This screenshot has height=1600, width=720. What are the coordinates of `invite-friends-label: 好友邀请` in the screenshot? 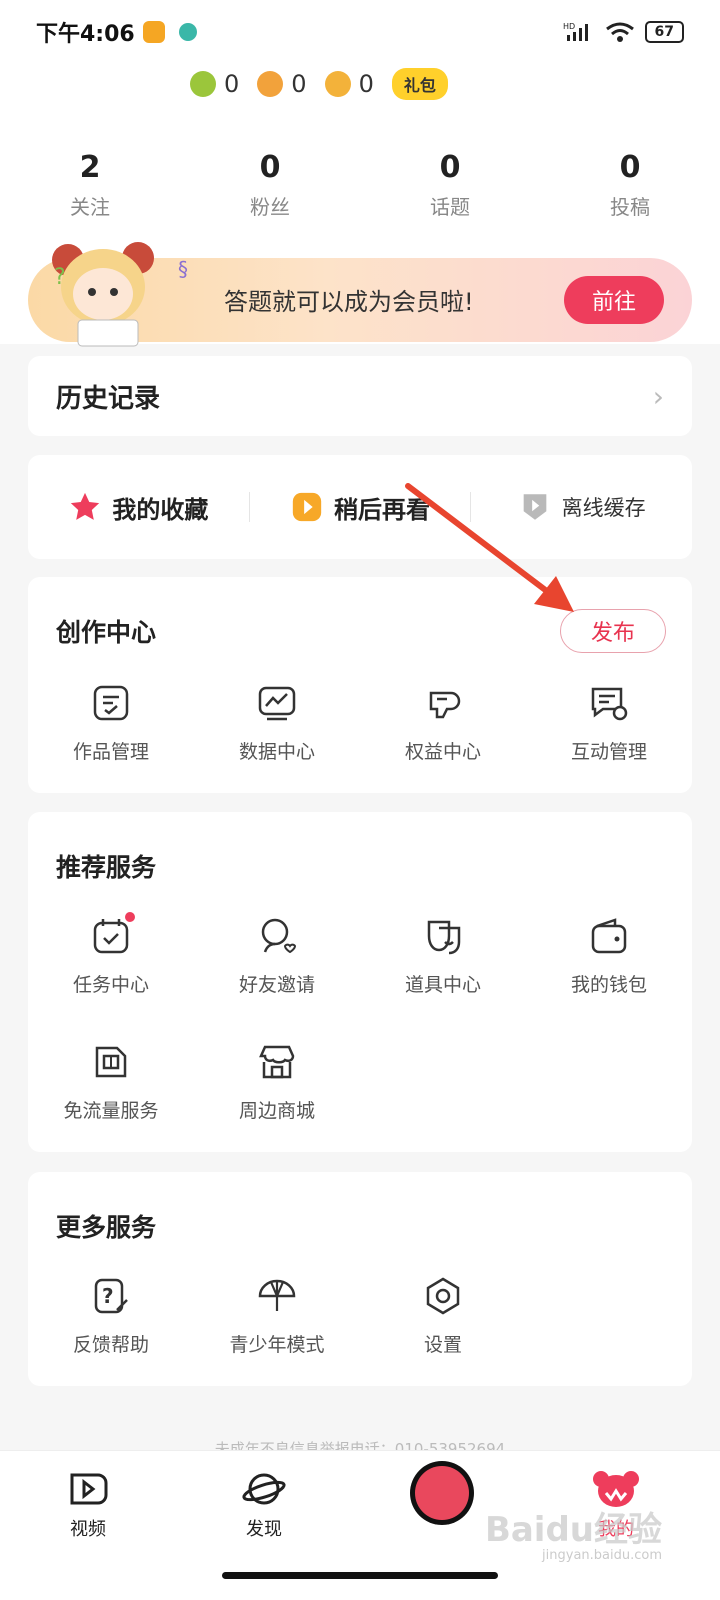 It's located at (276, 985).